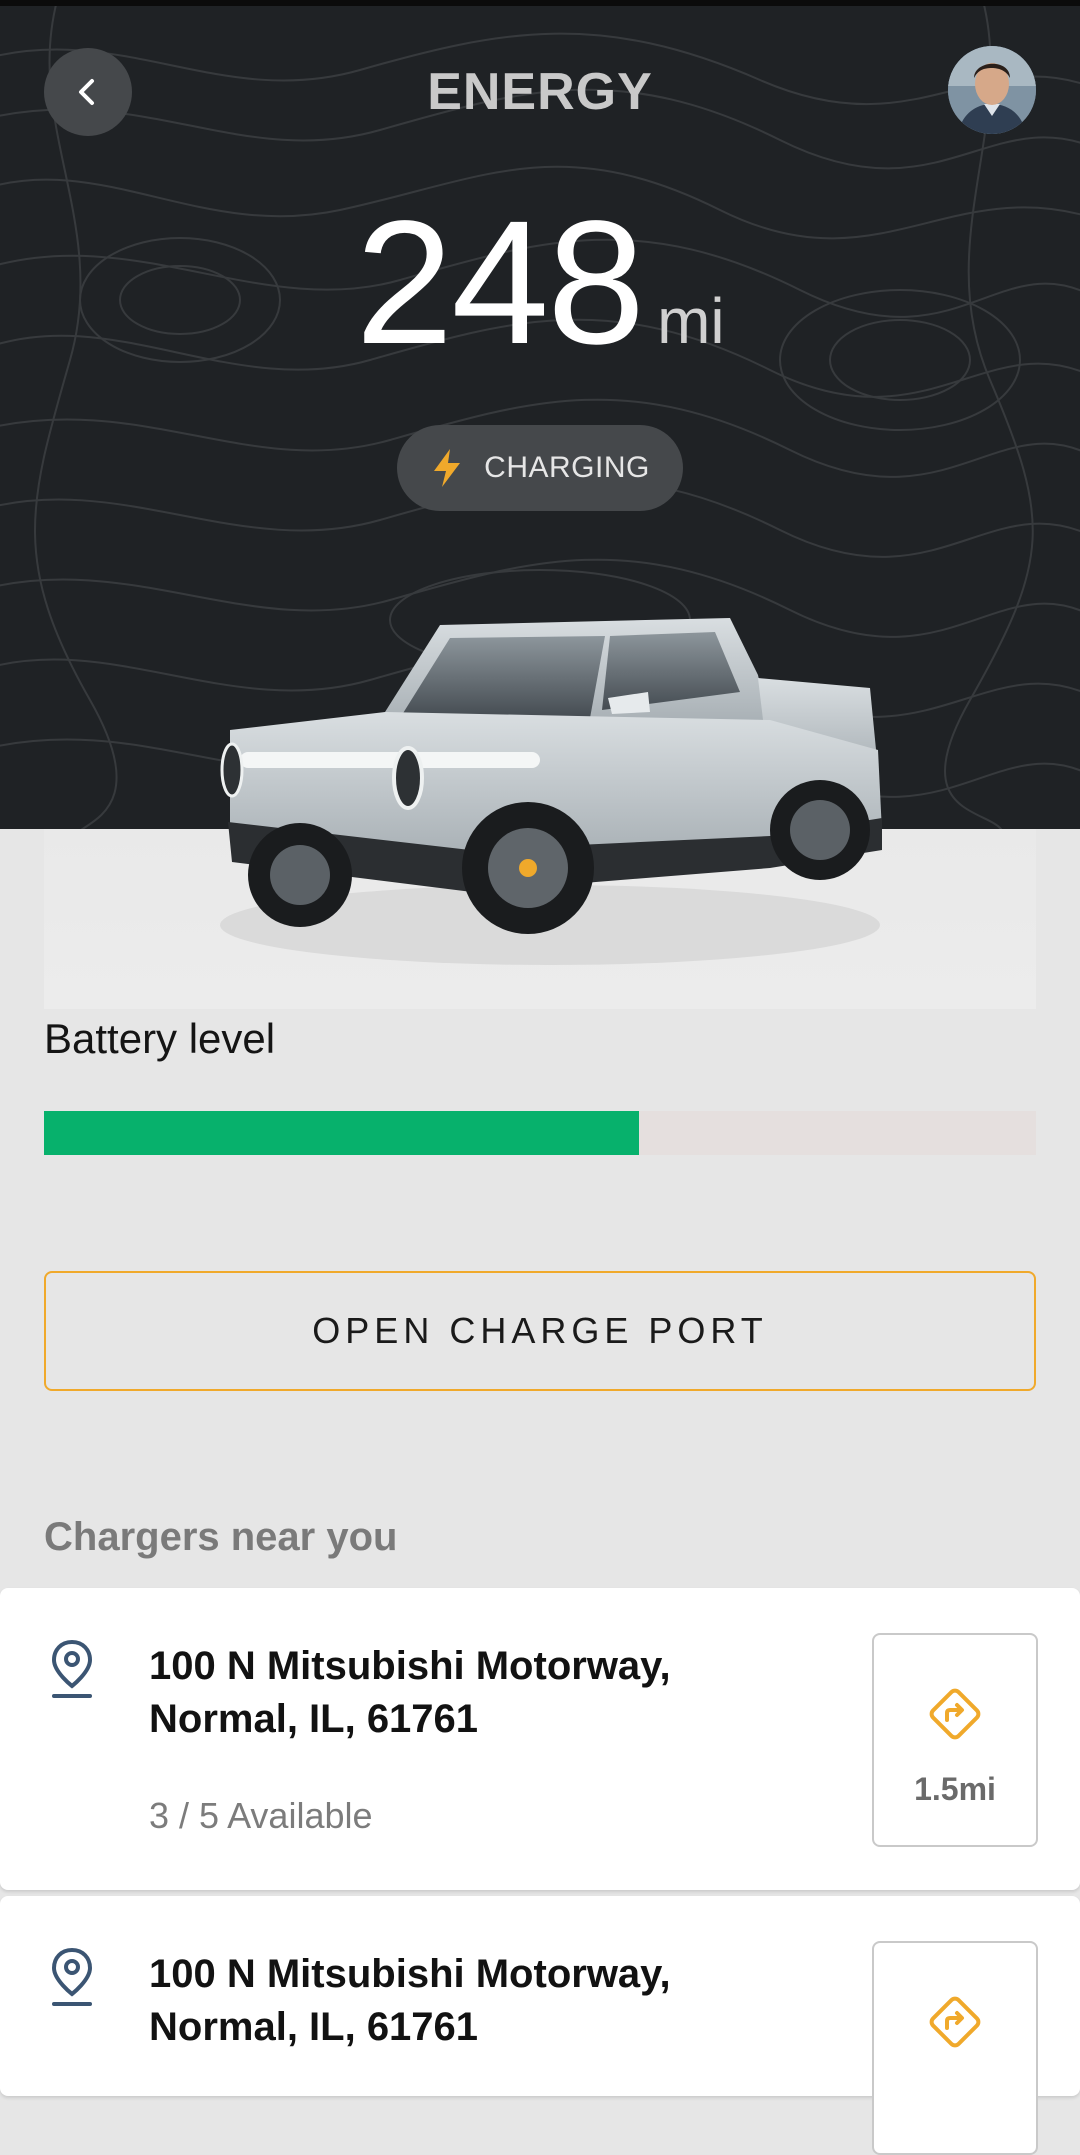 The height and width of the screenshot is (2155, 1080). I want to click on distance-label: 1.5mi, so click(955, 1789).